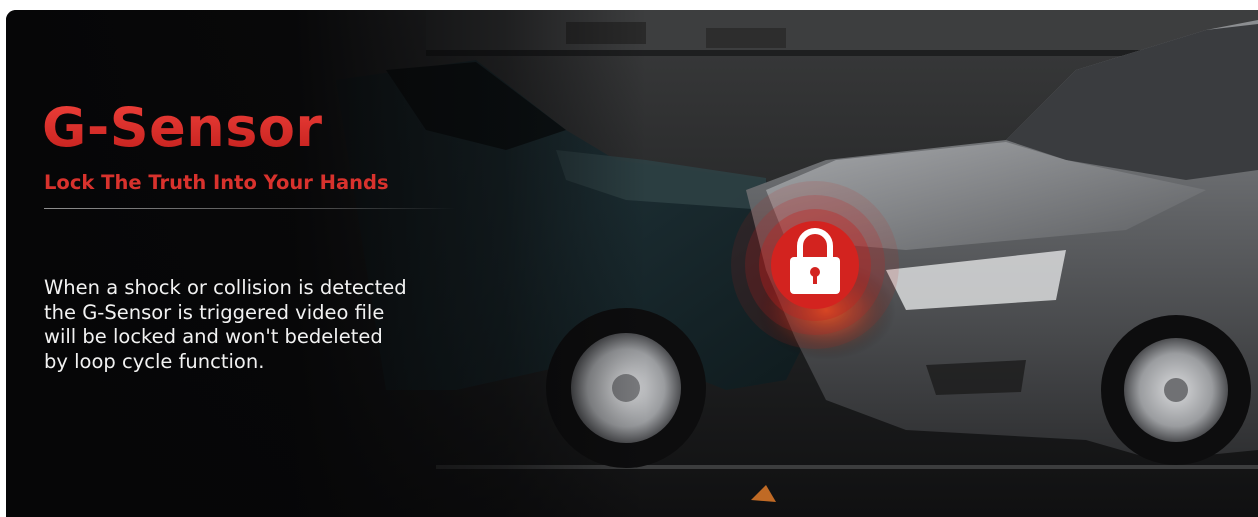  Describe the element at coordinates (250, 208) in the screenshot. I see `divider` at that location.